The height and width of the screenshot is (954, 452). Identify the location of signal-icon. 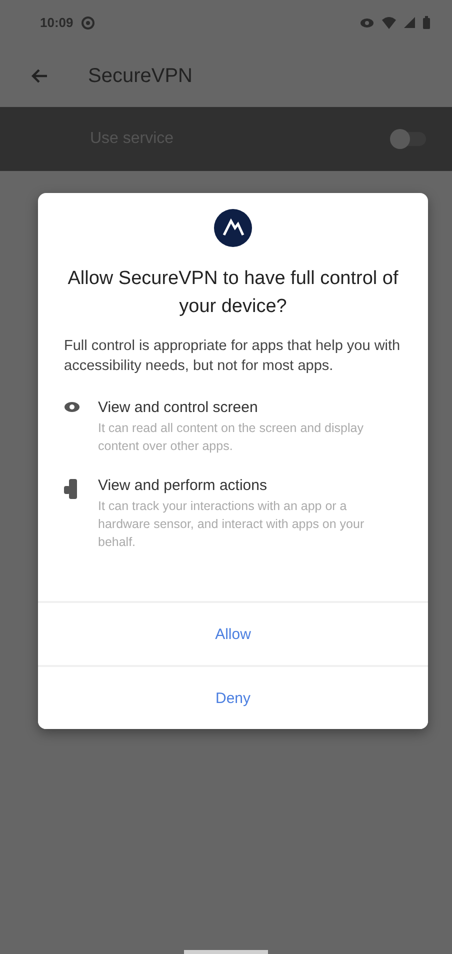
(409, 22).